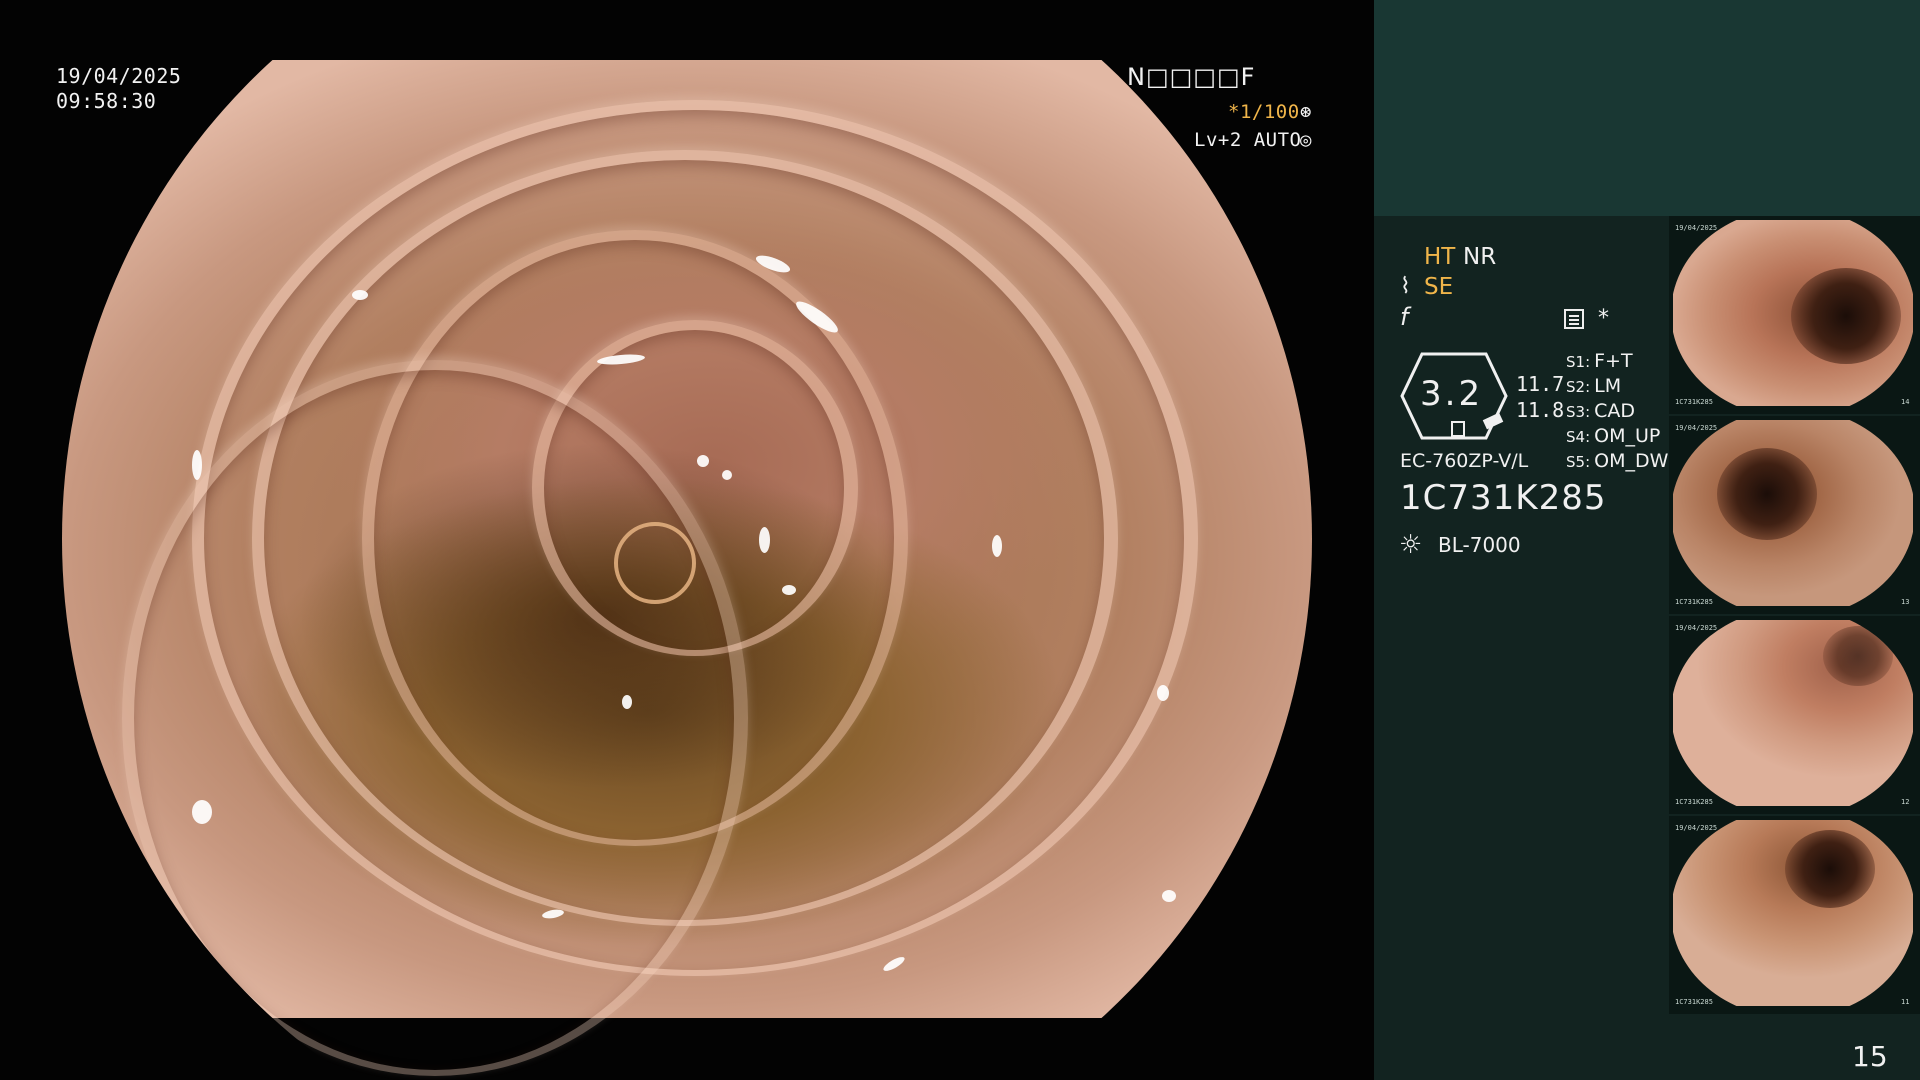 The height and width of the screenshot is (1080, 1920). What do you see at coordinates (1440, 257) in the screenshot?
I see `ht-indicator: HT` at bounding box center [1440, 257].